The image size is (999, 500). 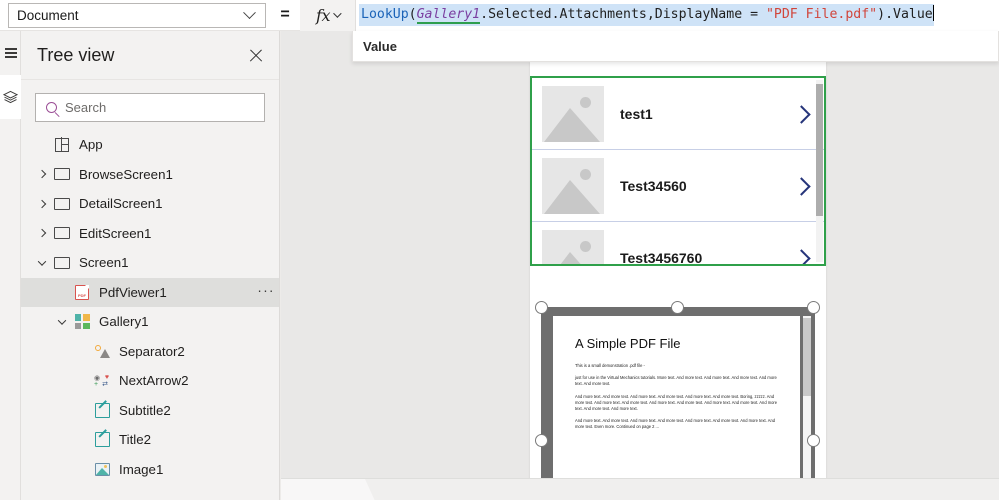 I want to click on formula-token-plain: ).Value, so click(x=905, y=14).